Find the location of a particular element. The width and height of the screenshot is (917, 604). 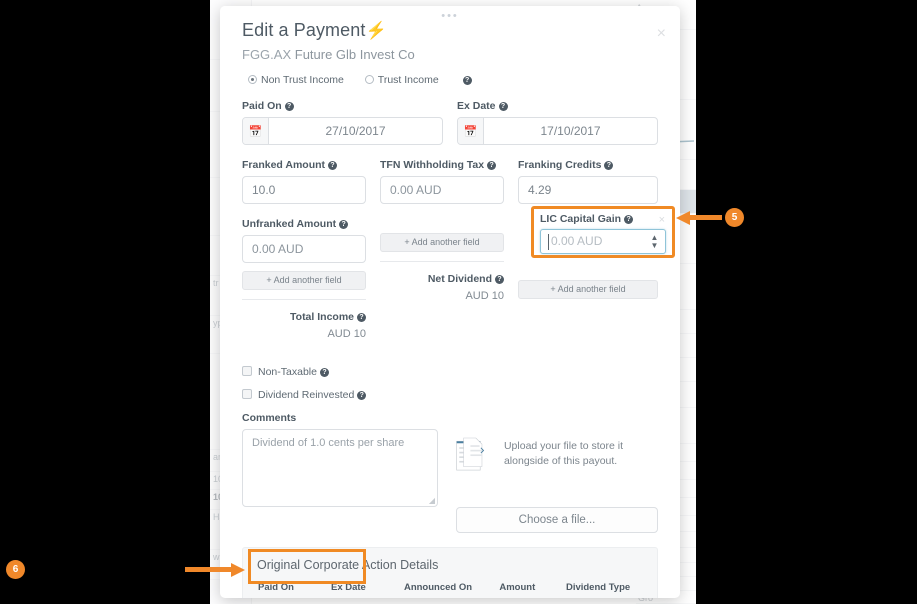

unfranked-amount-label-text: Unfranked Amount is located at coordinates (289, 224).